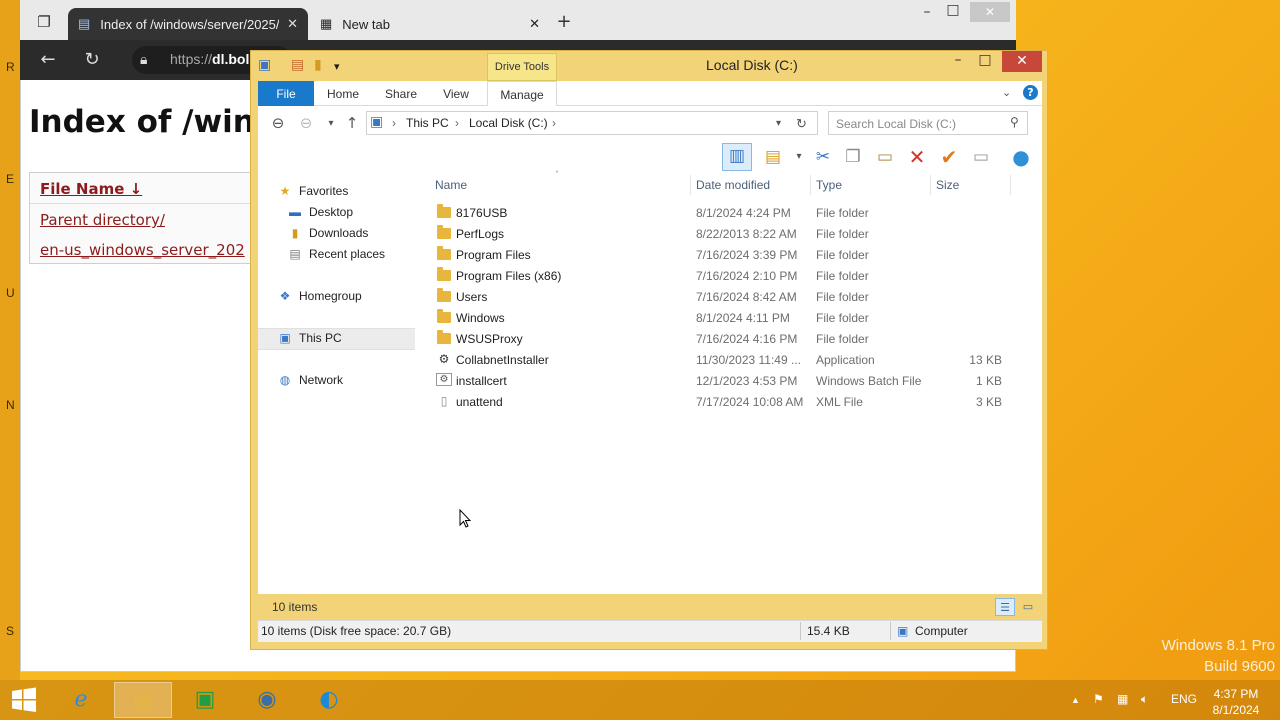 The width and height of the screenshot is (1280, 720). What do you see at coordinates (1236, 702) in the screenshot?
I see `taskbar-clock: 4:37 PM 8/1/2024` at bounding box center [1236, 702].